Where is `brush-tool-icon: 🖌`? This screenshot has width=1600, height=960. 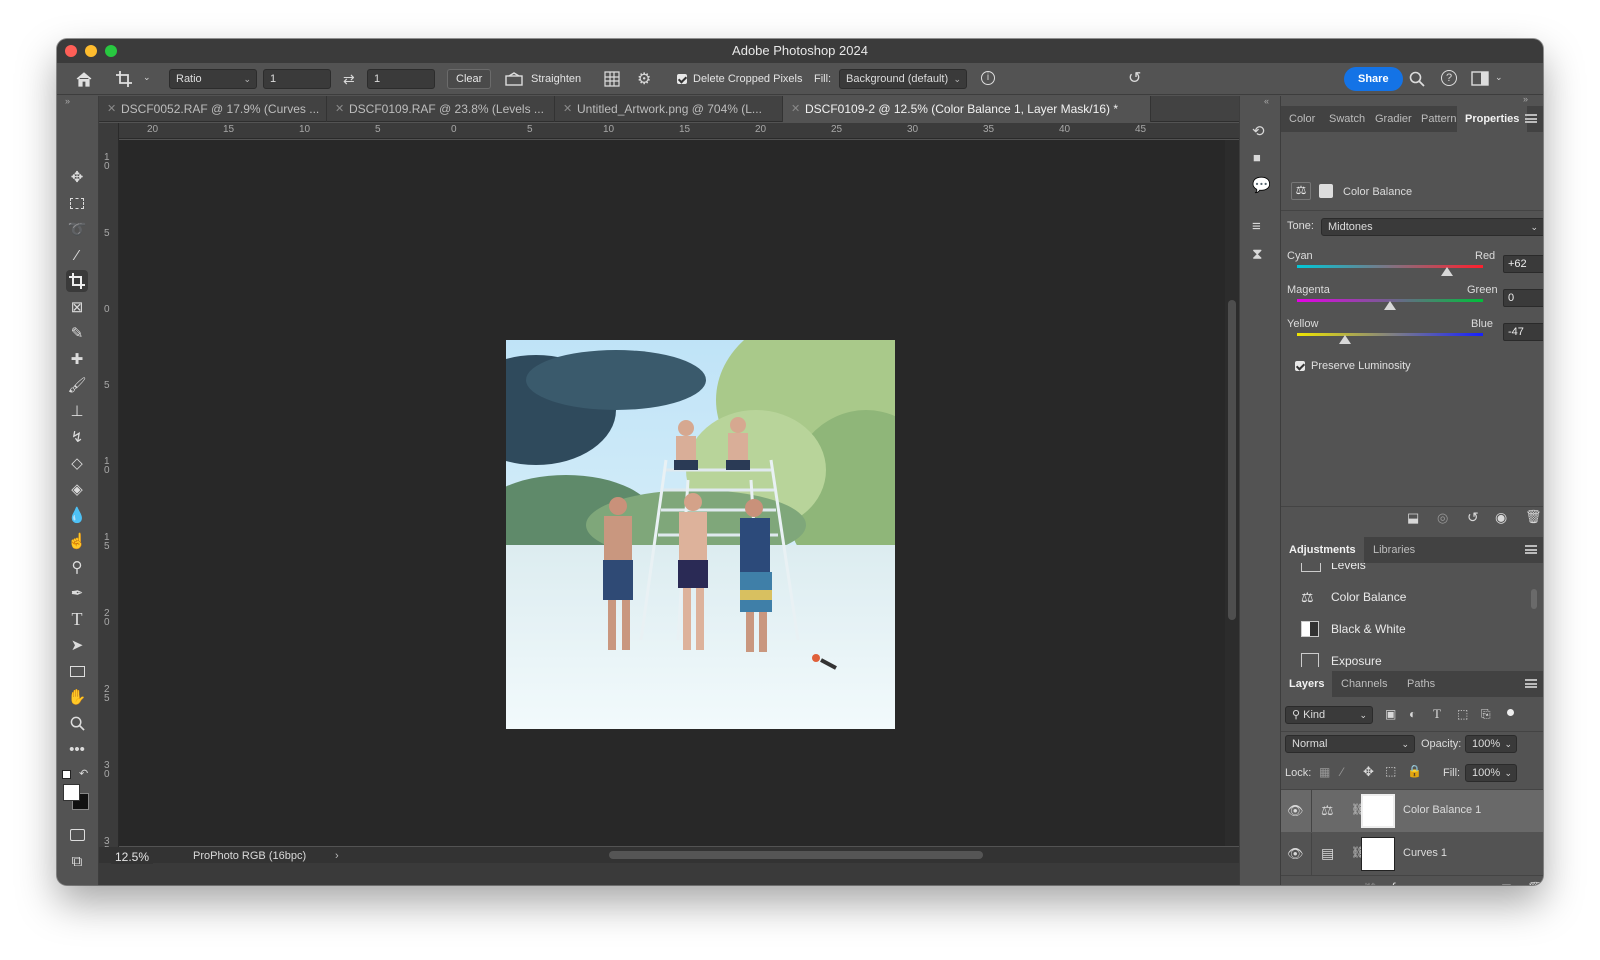
brush-tool-icon: 🖌 is located at coordinates (77, 385).